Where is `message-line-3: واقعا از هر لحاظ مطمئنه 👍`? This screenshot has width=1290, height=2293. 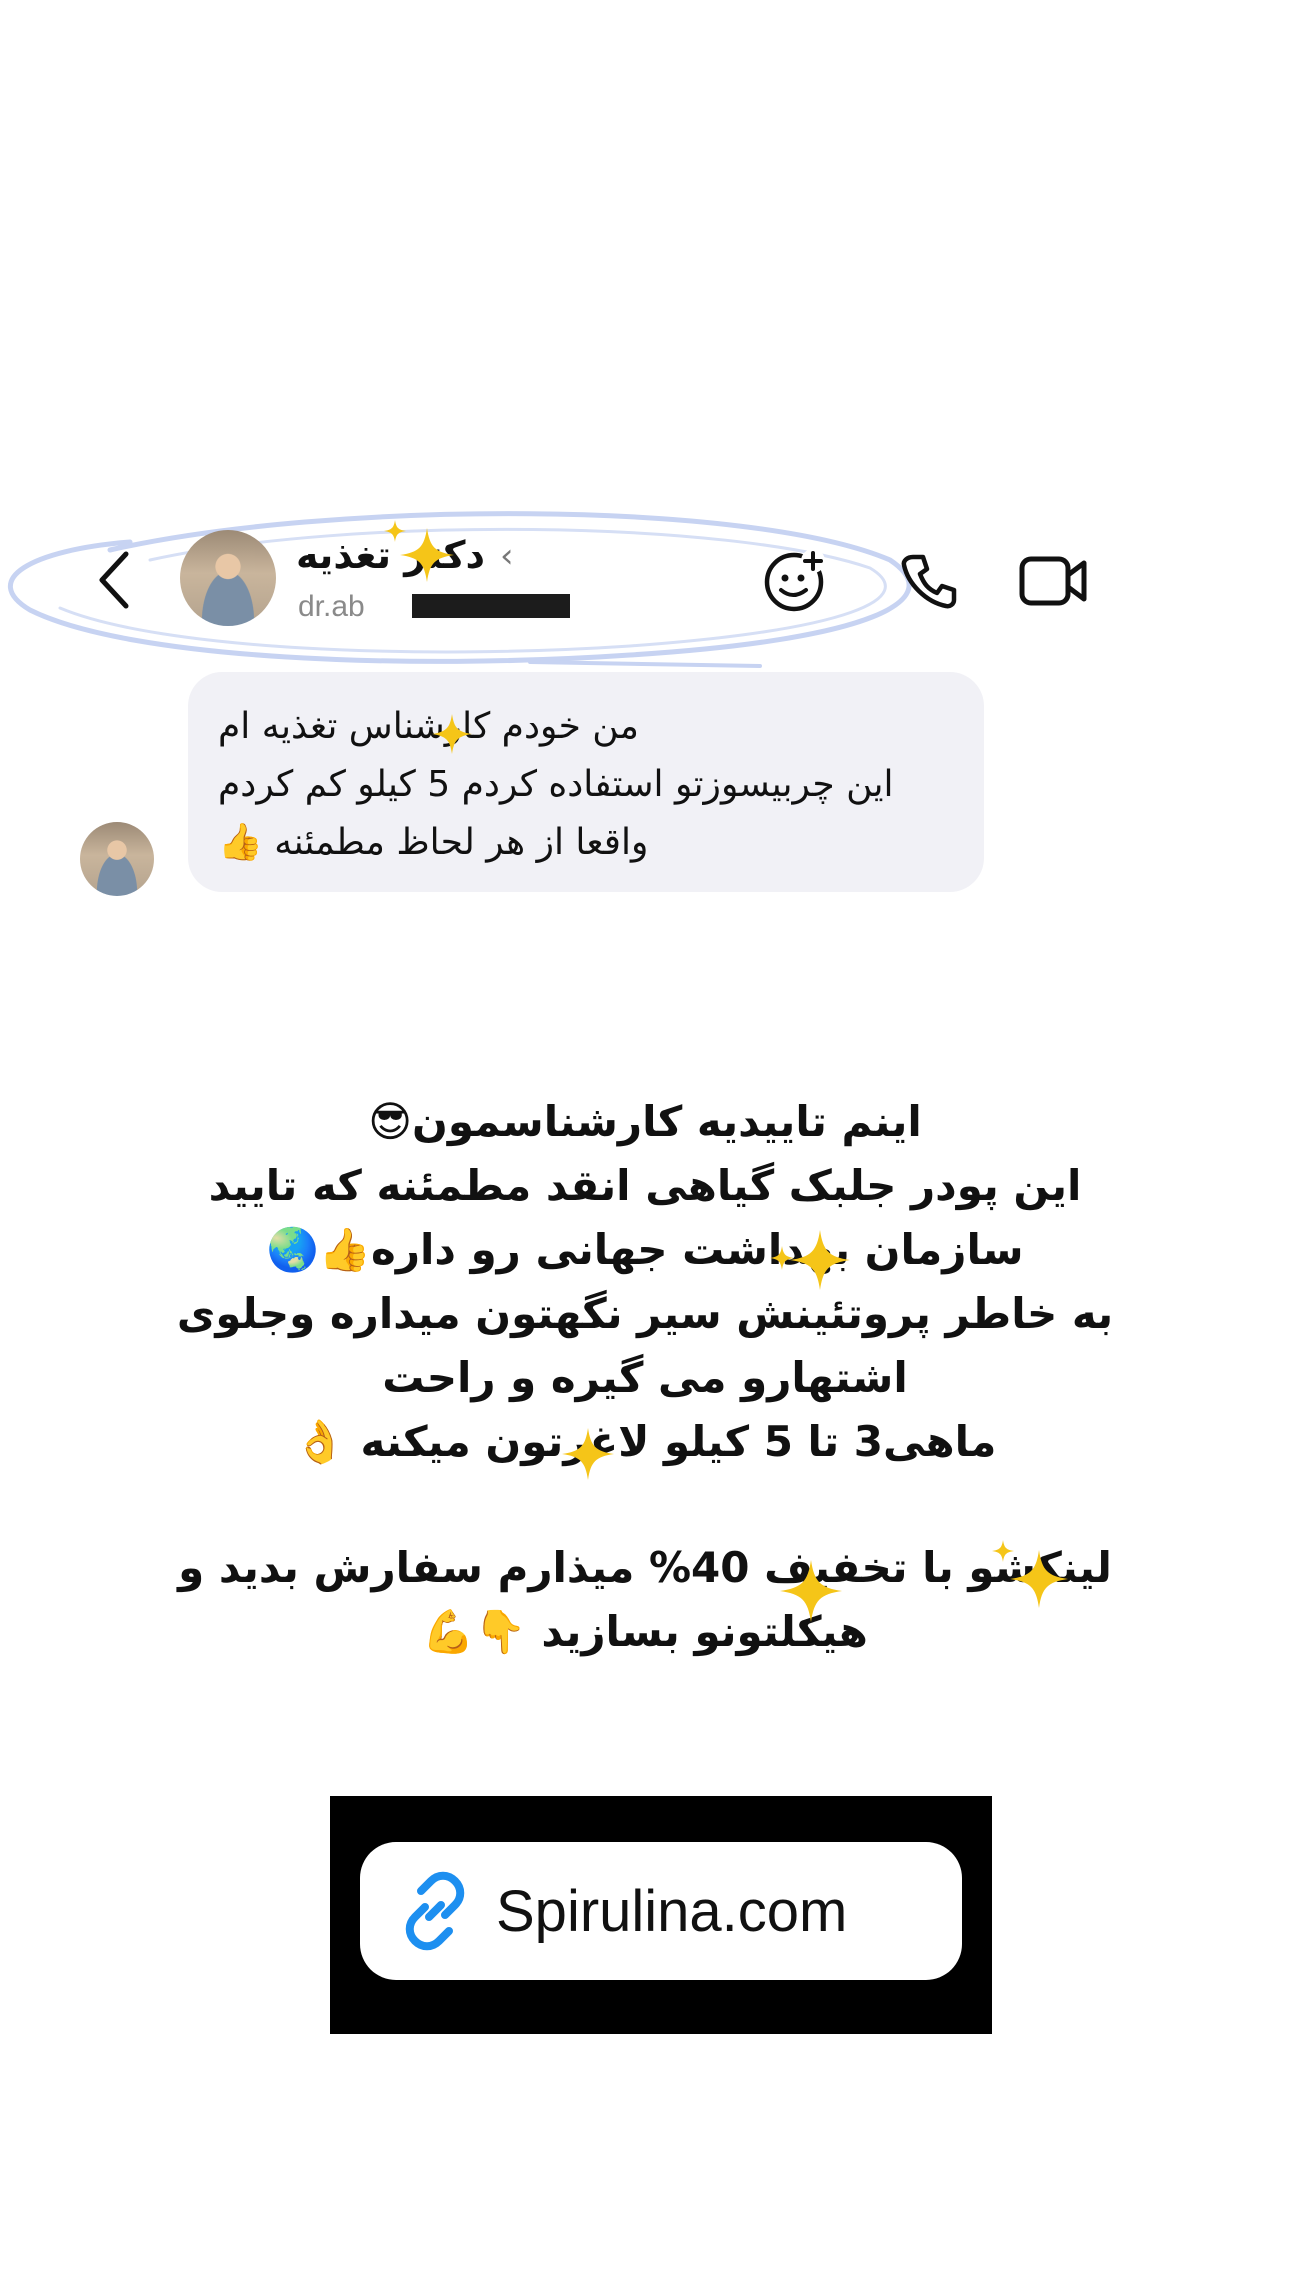
message-line-3: واقعا از هر لحاظ مطمئنه 👍 is located at coordinates (433, 842).